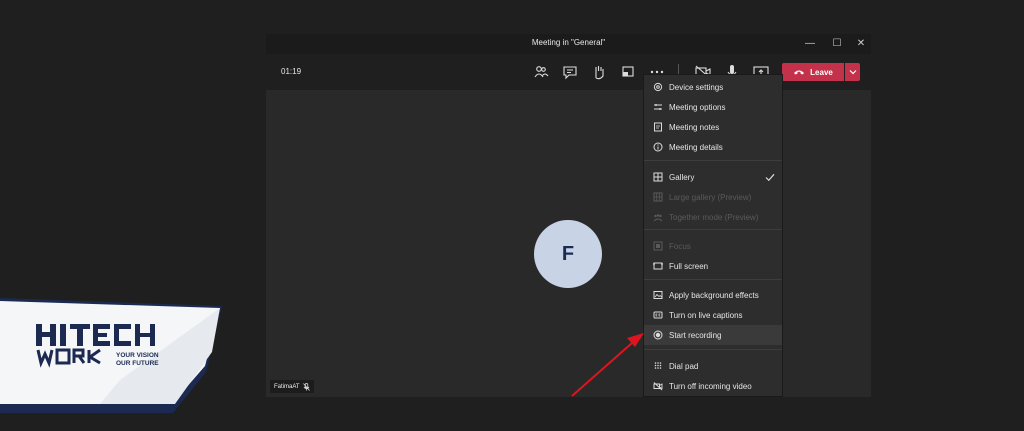 The width and height of the screenshot is (1024, 431). What do you see at coordinates (713, 266) in the screenshot?
I see `menu-item-full-screen: Full screen` at bounding box center [713, 266].